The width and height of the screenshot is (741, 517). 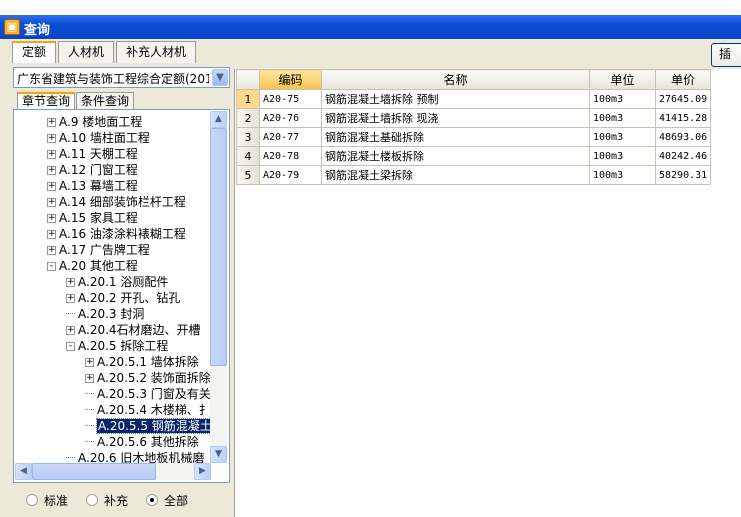 What do you see at coordinates (98, 266) in the screenshot?
I see `tree-item-label: A.20 其他工程` at bounding box center [98, 266].